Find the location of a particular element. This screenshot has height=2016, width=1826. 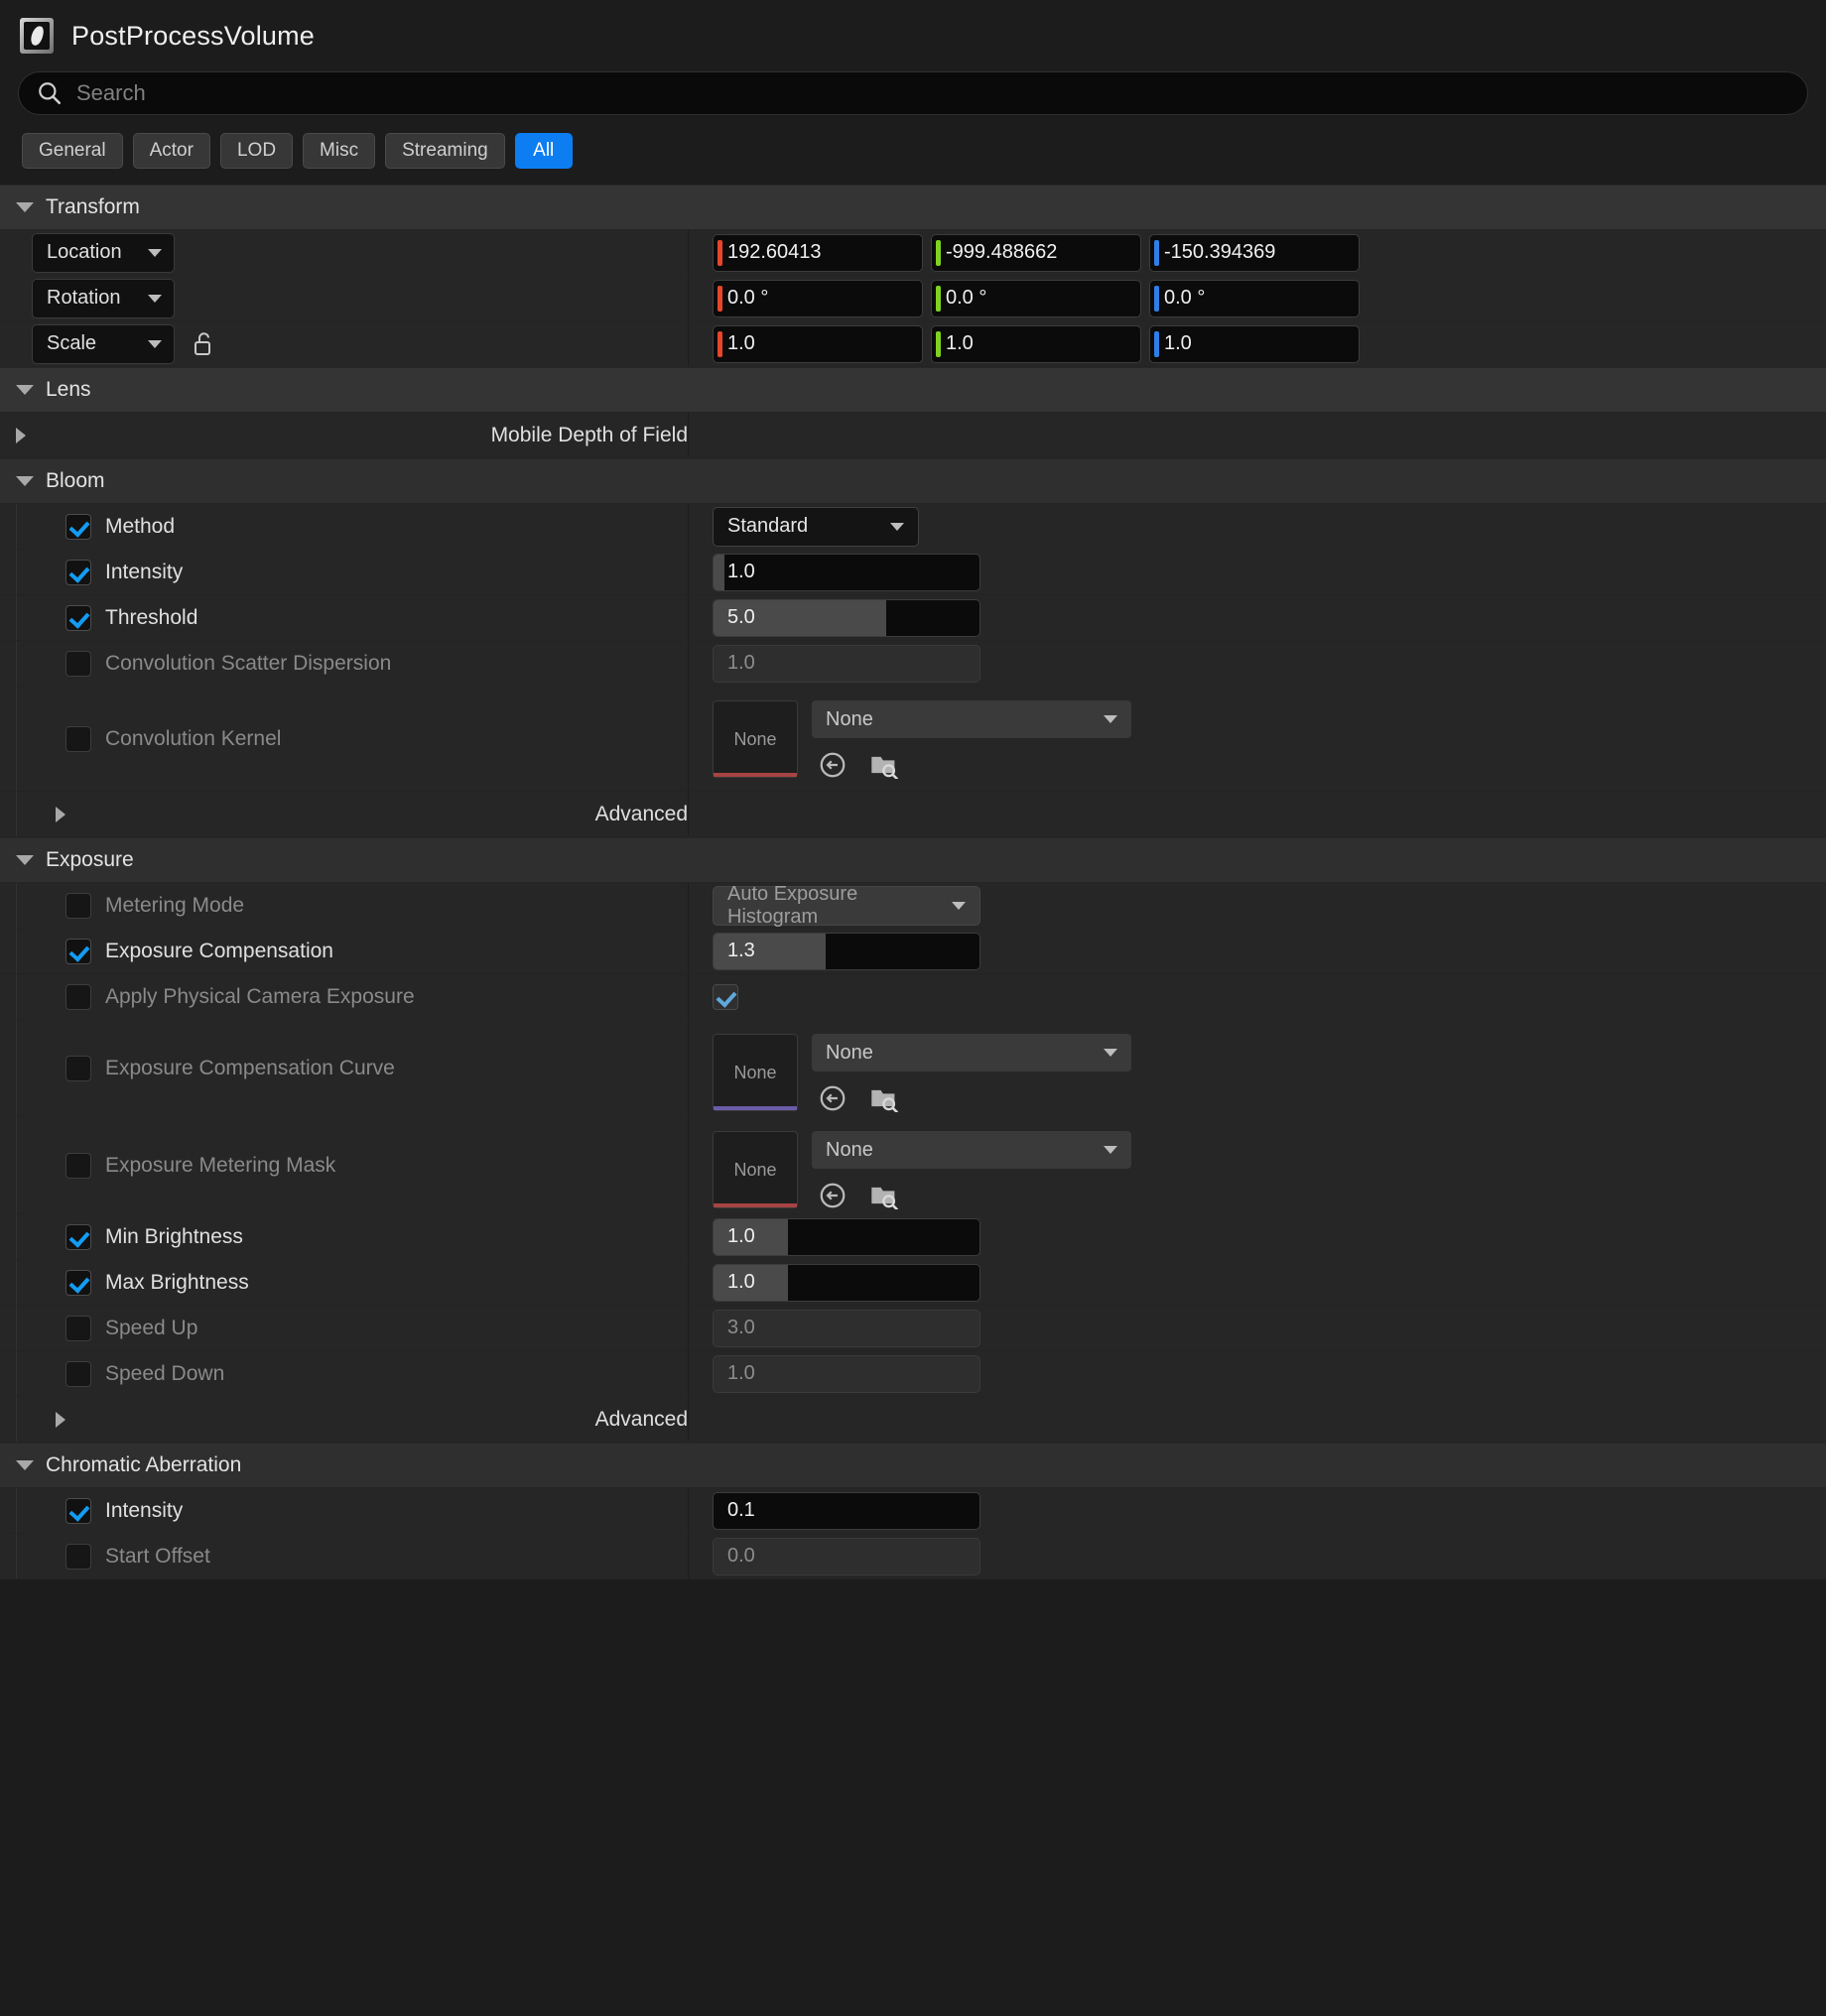

bloom-intensity-input: 1.0 is located at coordinates (847, 572).